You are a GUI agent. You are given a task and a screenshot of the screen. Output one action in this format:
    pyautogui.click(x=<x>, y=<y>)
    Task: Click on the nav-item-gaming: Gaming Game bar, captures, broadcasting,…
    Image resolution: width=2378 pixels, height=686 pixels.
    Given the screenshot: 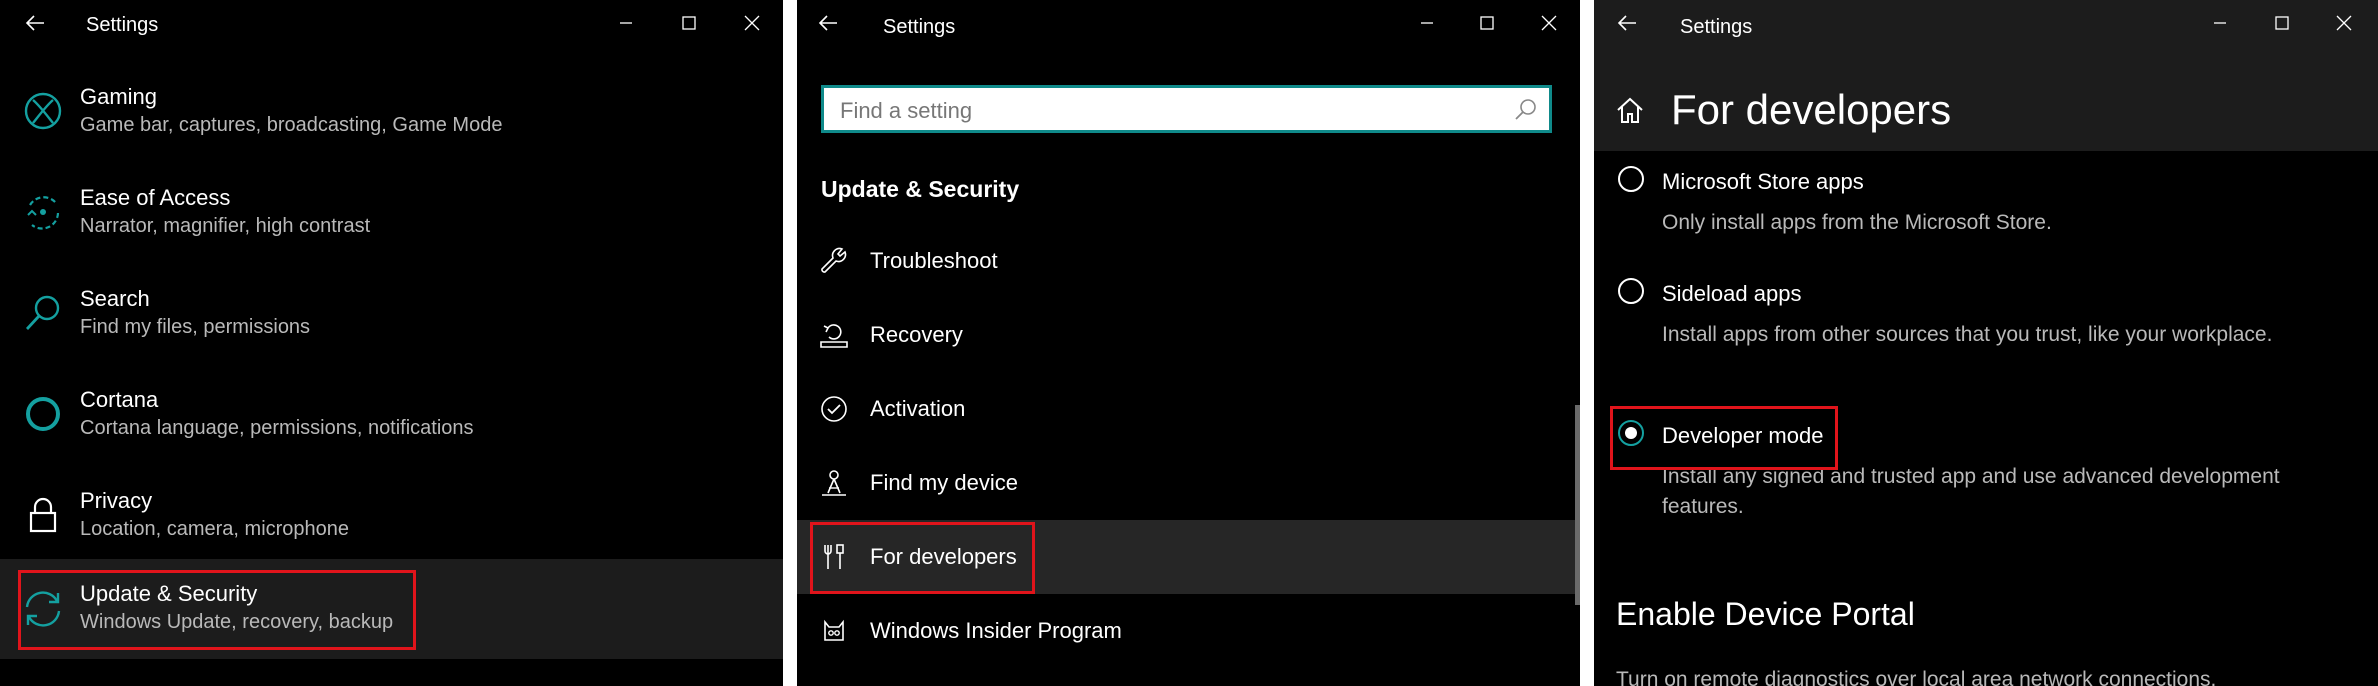 What is the action you would take?
    pyautogui.click(x=391, y=112)
    